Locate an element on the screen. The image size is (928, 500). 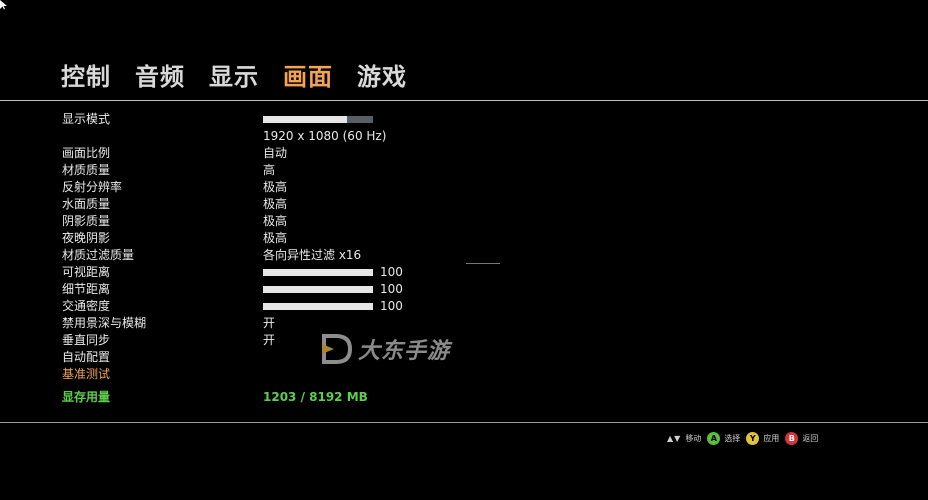
setting-display-mode: 显示模式 1920 x 1080 (60 Hz) is located at coordinates (272, 128).